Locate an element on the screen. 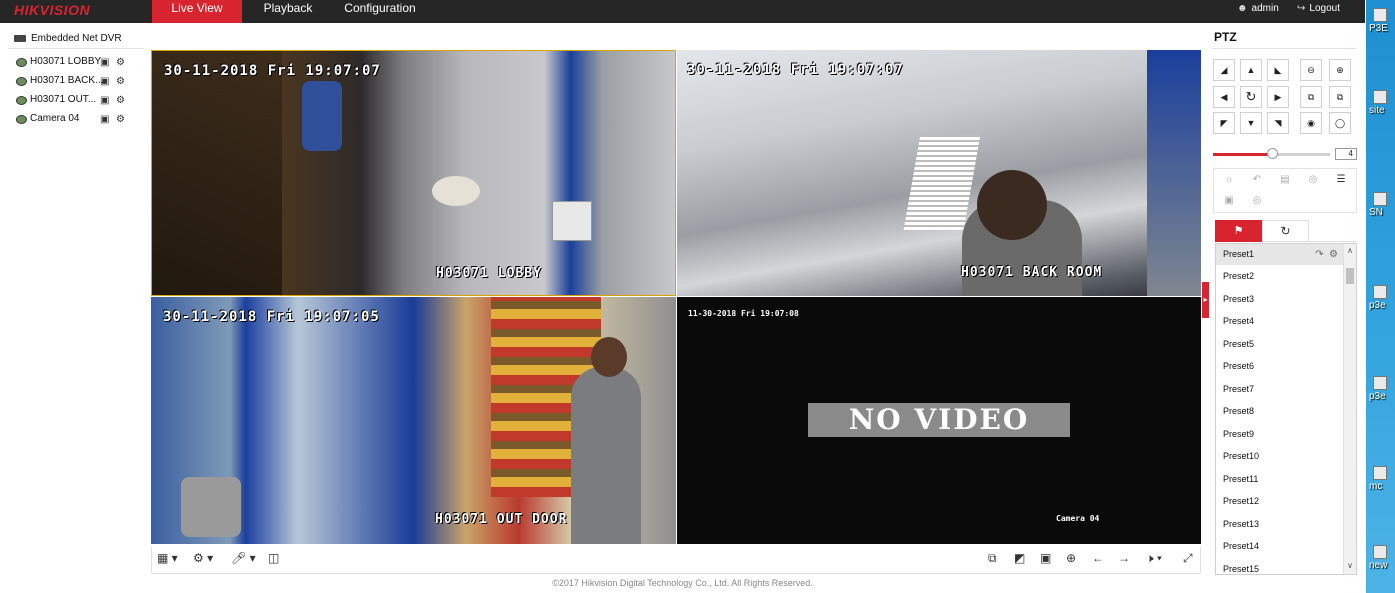 This screenshot has width=1395, height=593. scroll-down-icon: ∨ is located at coordinates (1350, 565).